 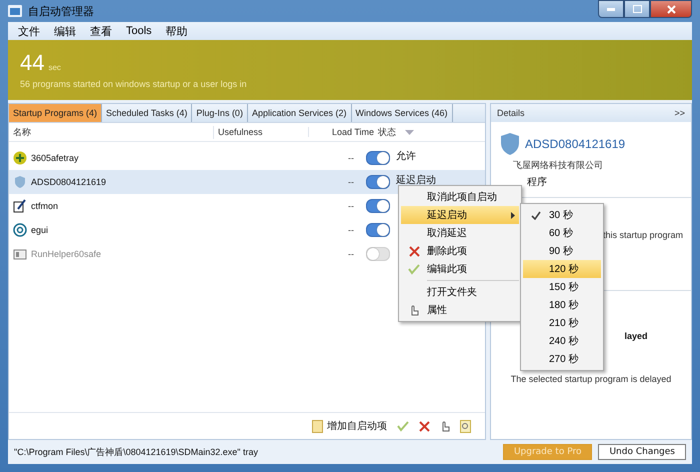 I want to click on submenu-item: 240 秒, so click(x=562, y=341).